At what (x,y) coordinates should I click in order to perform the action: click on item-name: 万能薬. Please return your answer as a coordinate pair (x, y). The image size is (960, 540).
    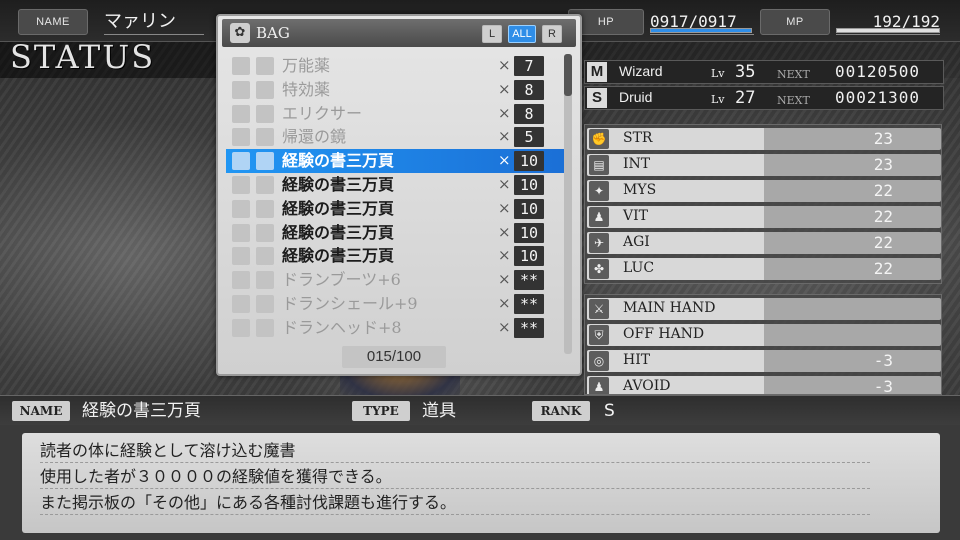
    Looking at the image, I should click on (306, 65).